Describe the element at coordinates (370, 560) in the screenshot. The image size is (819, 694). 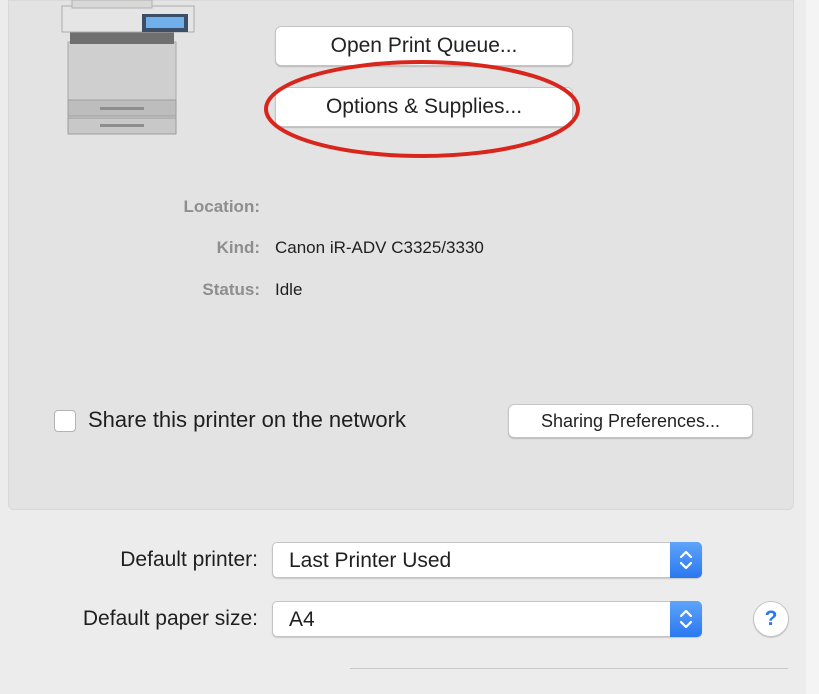
I see `default-printer-value: Last Printer Used` at that location.